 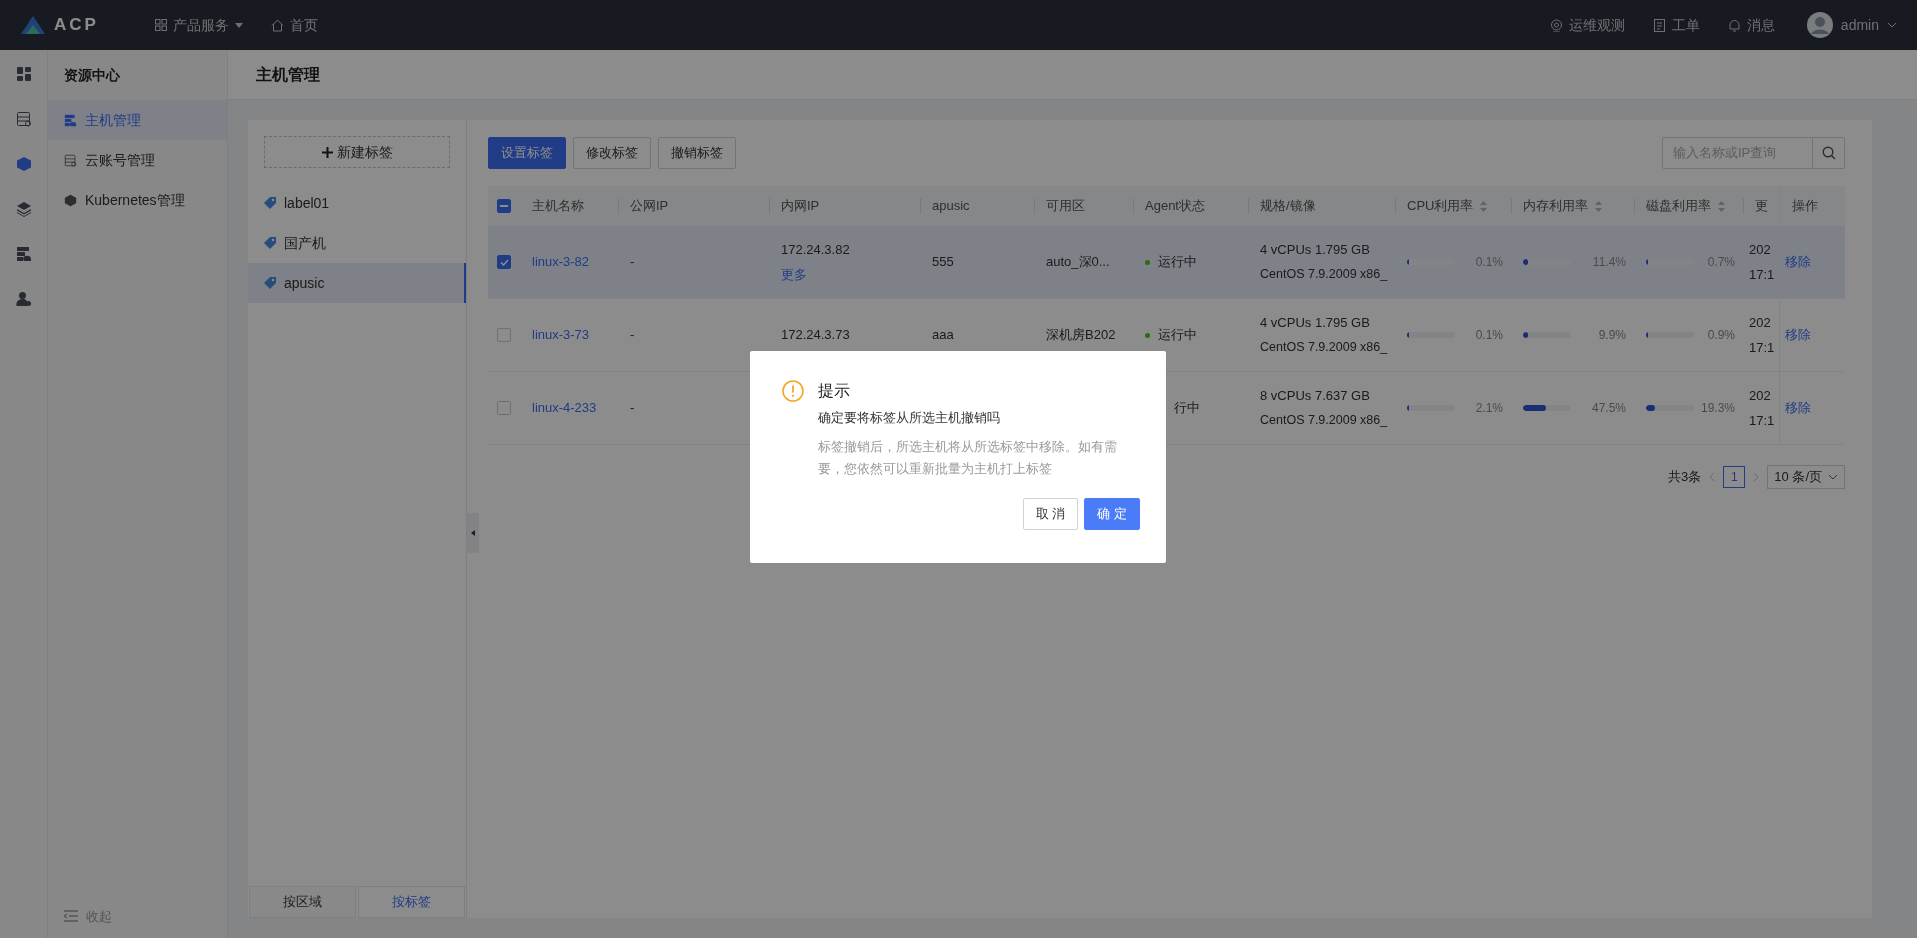 I want to click on tag-item: label01, so click(x=357, y=203).